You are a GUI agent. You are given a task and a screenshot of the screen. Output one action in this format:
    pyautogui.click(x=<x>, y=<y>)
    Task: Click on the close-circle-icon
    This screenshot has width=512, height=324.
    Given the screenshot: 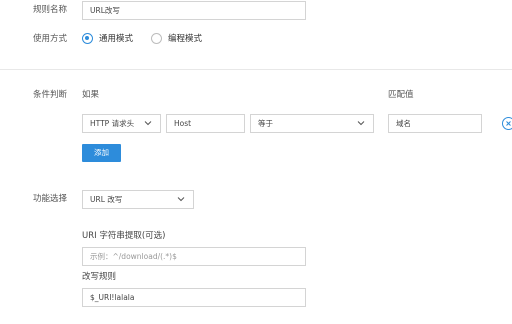 What is the action you would take?
    pyautogui.click(x=508, y=123)
    